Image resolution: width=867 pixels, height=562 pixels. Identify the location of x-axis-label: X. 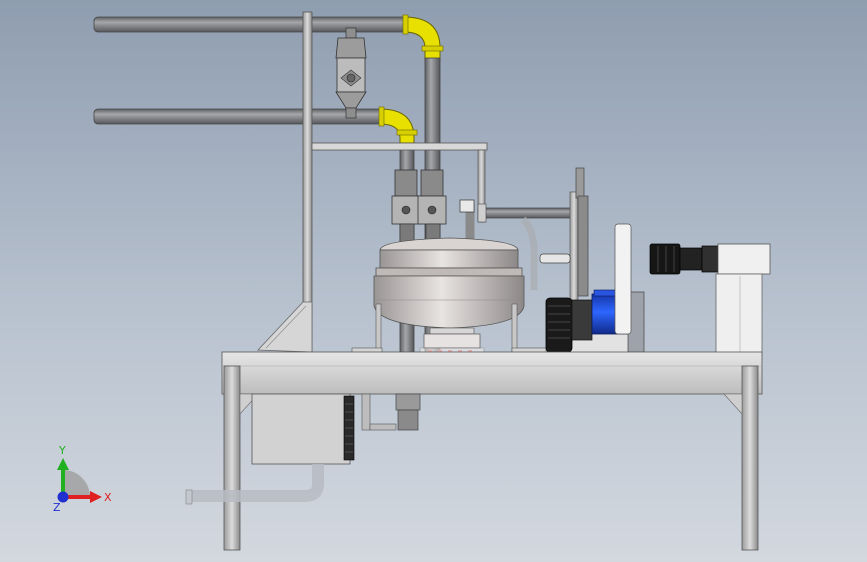
(108, 497).